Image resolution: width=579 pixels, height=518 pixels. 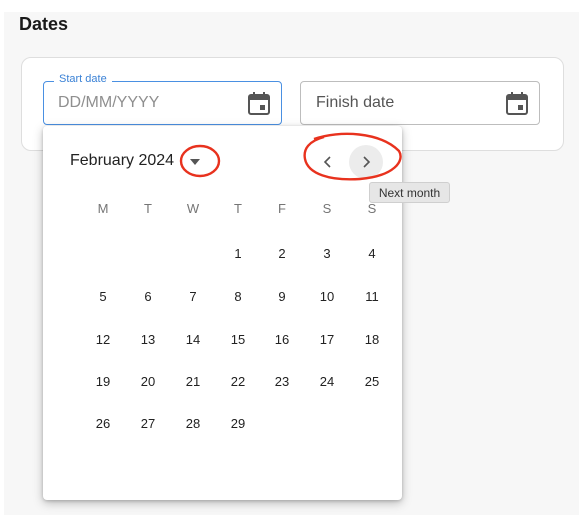 What do you see at coordinates (103, 340) in the screenshot?
I see `calendar-day: 12` at bounding box center [103, 340].